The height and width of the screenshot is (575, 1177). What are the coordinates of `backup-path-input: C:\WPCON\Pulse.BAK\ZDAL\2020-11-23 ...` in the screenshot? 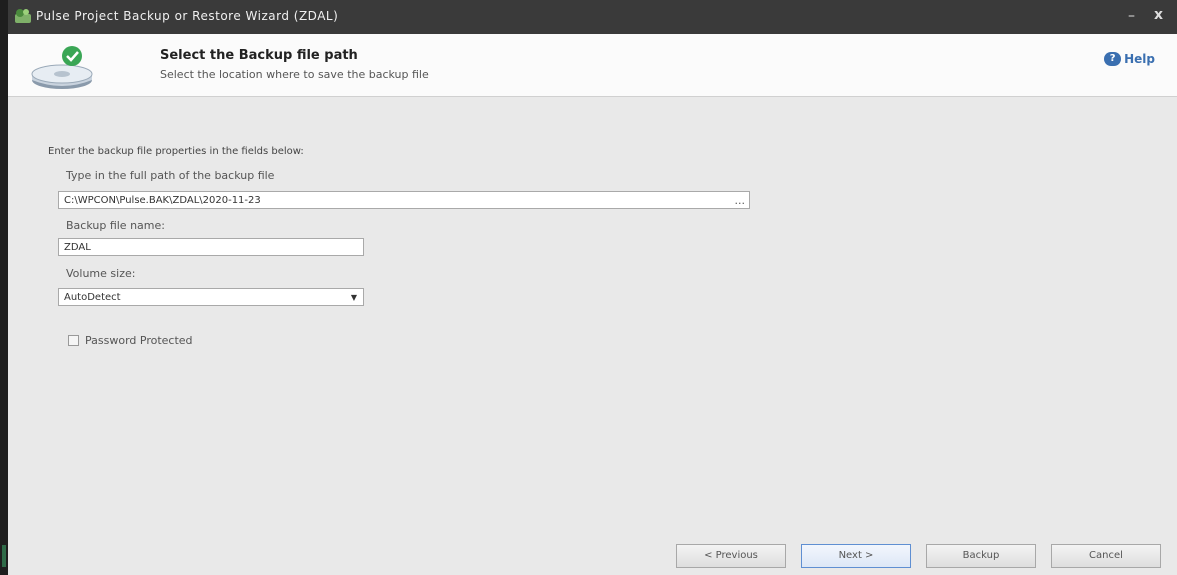 It's located at (404, 200).